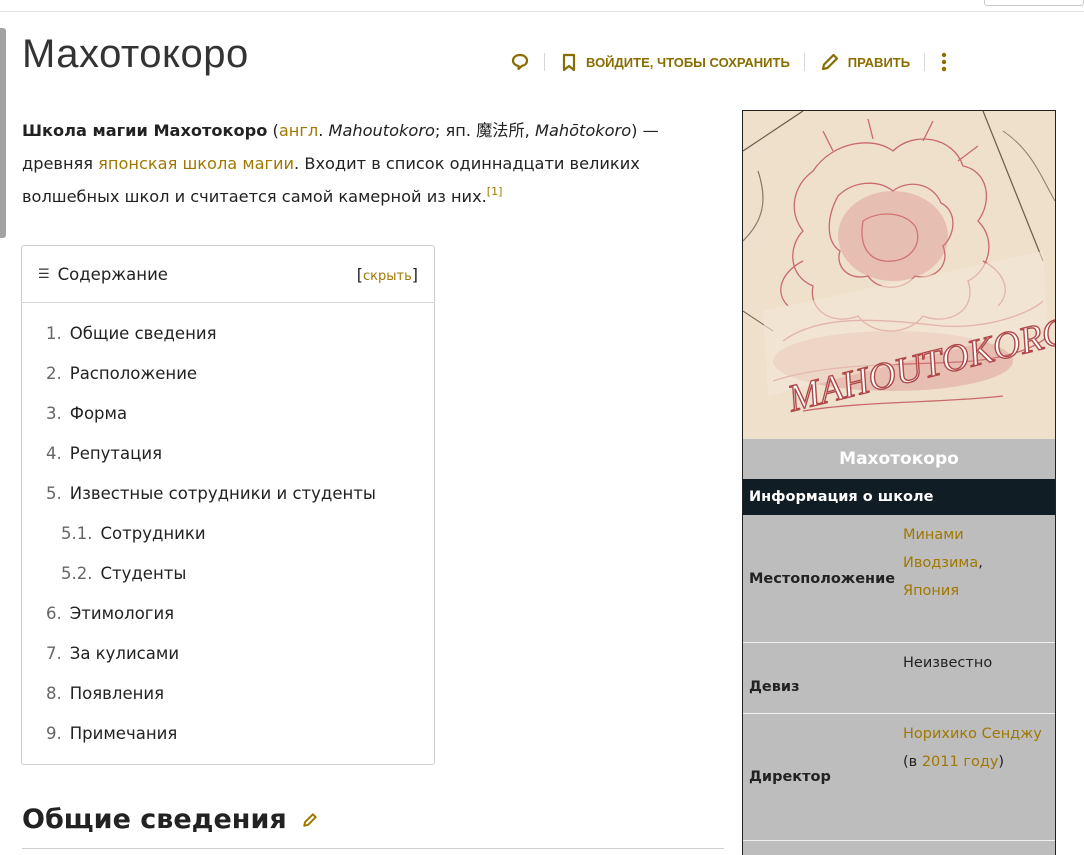  Describe the element at coordinates (123, 733) in the screenshot. I see `toc-item-label: Примечания` at that location.